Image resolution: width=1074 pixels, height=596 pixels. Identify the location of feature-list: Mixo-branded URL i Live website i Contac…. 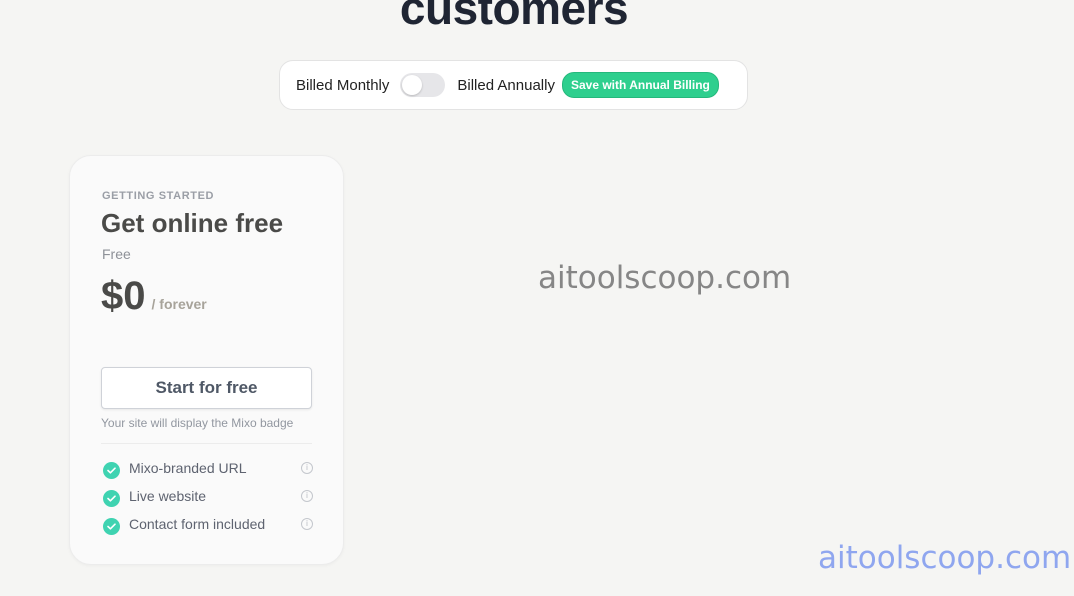
(208, 496).